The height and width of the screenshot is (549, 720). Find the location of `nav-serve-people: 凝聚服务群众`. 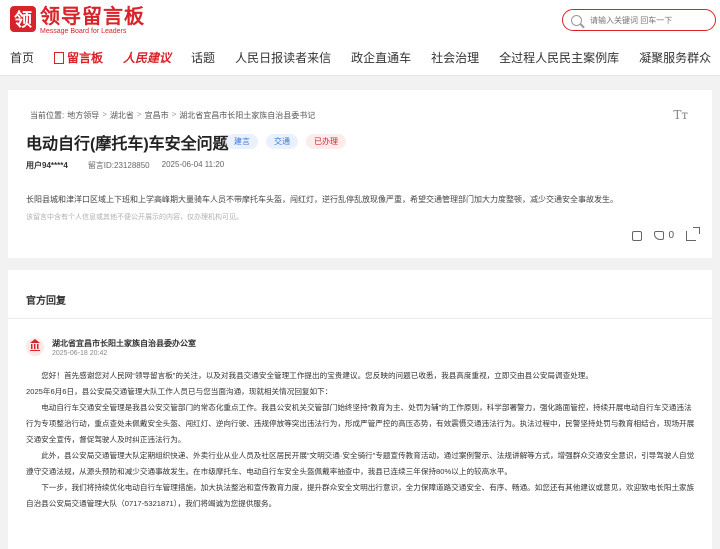

nav-serve-people: 凝聚服务群众 is located at coordinates (674, 58).